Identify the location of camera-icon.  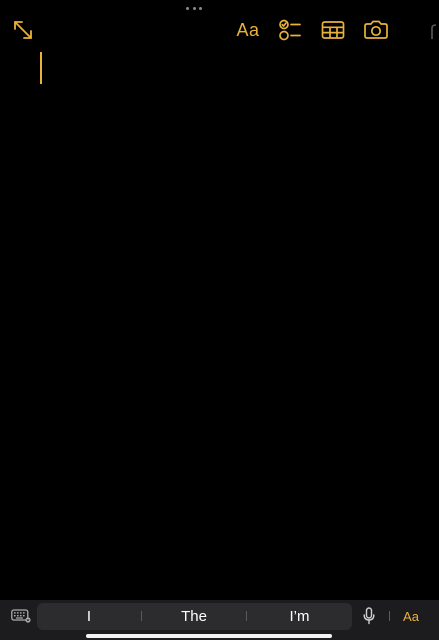
(376, 30).